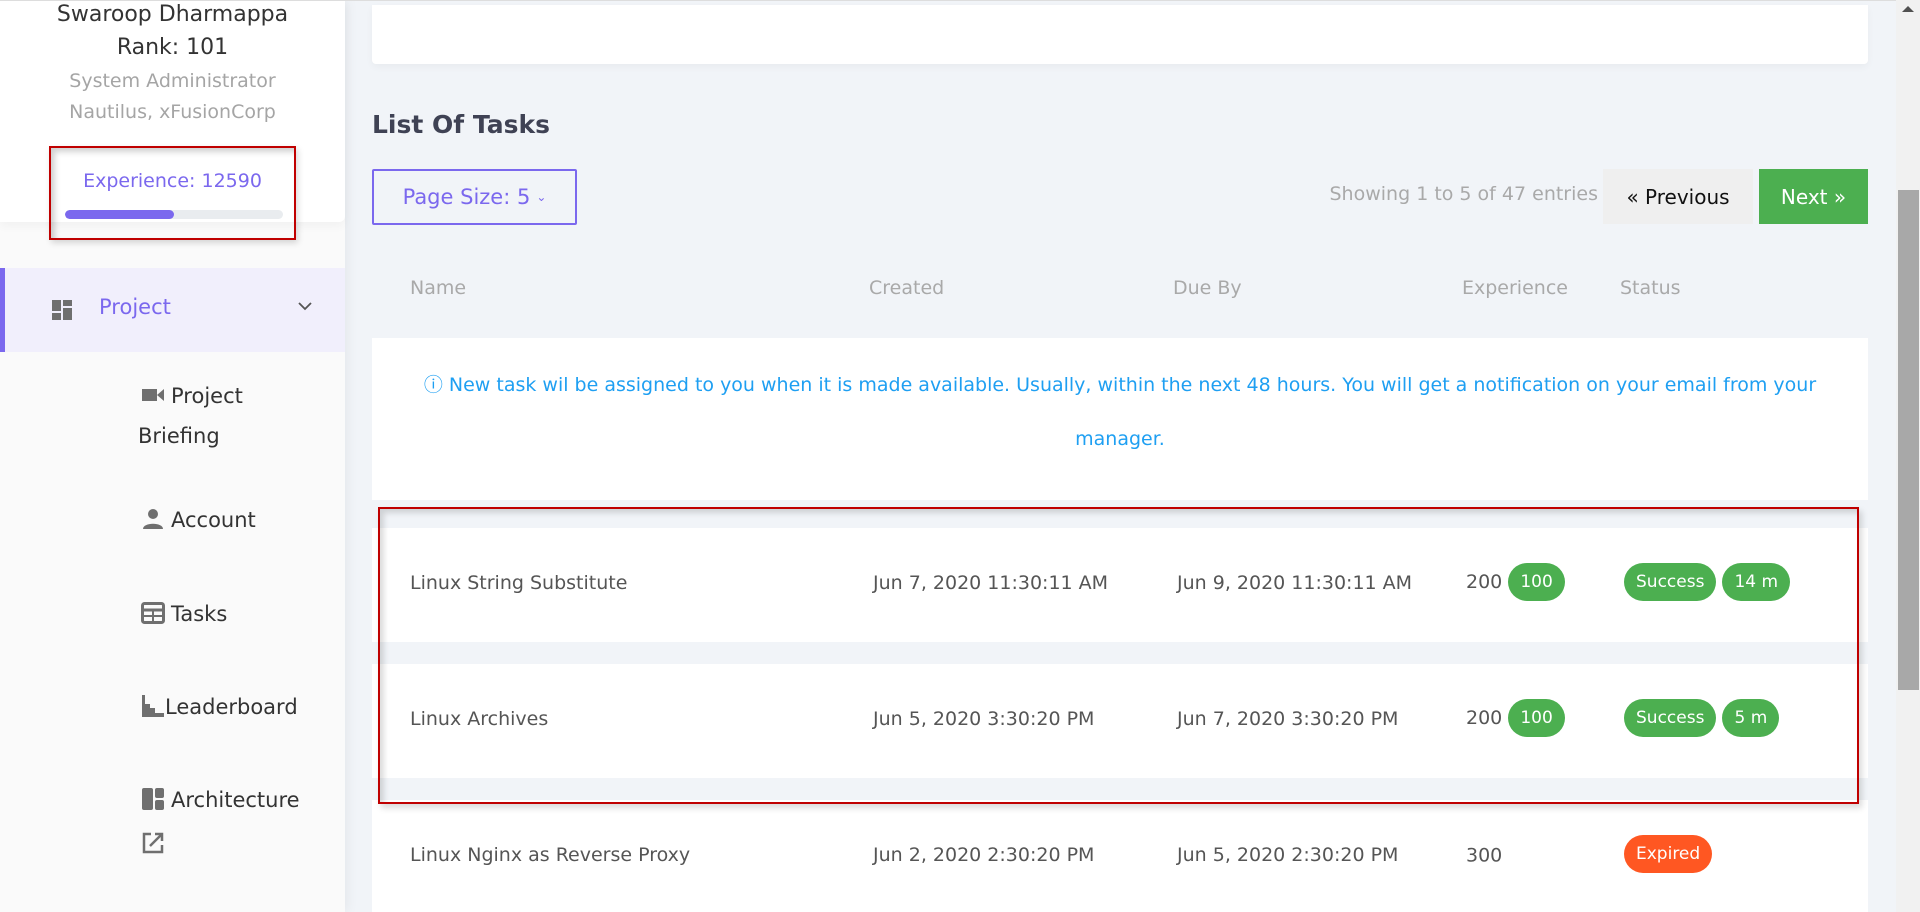 The height and width of the screenshot is (912, 1920). Describe the element at coordinates (984, 855) in the screenshot. I see `task-created: Jun 2, 2020 2:30:20 PM` at that location.